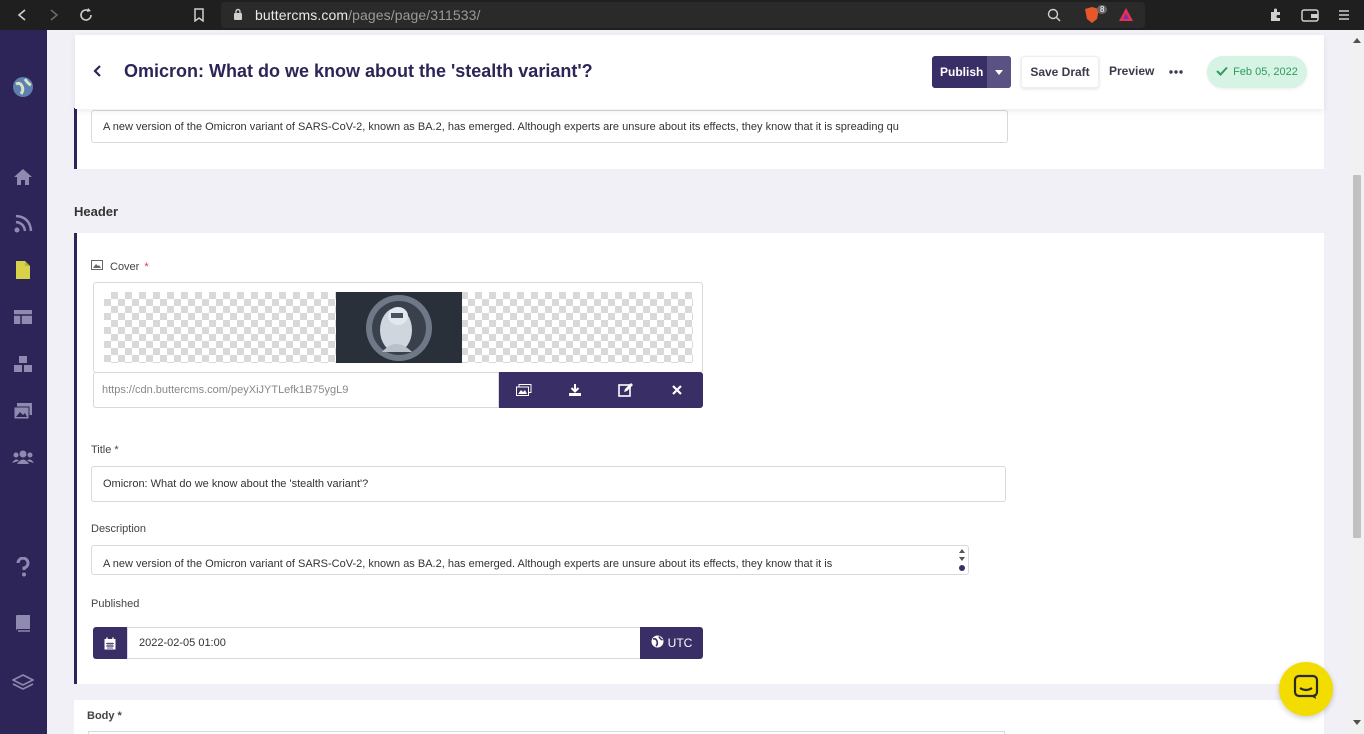 The image size is (1364, 734). Describe the element at coordinates (23, 364) in the screenshot. I see `components-icon` at that location.